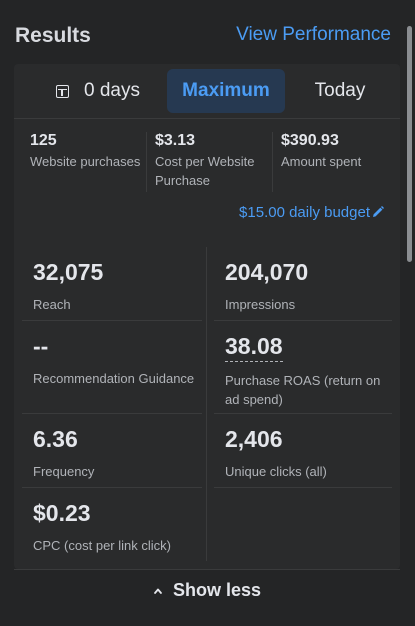 This screenshot has height=626, width=415. What do you see at coordinates (321, 161) in the screenshot?
I see `summary-label: Amount spent` at bounding box center [321, 161].